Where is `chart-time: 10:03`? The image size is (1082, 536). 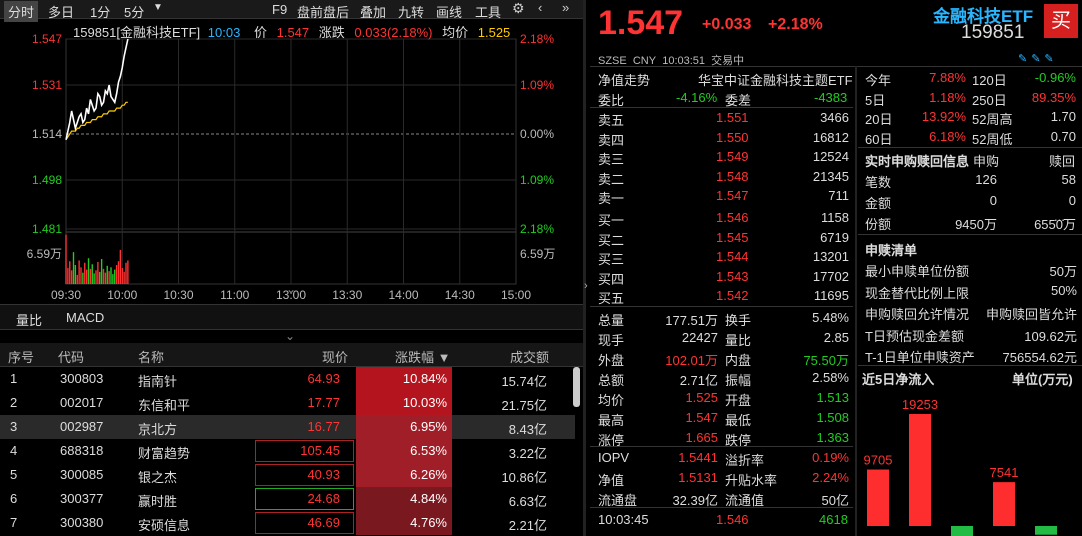
chart-time: 10:03 is located at coordinates (224, 32).